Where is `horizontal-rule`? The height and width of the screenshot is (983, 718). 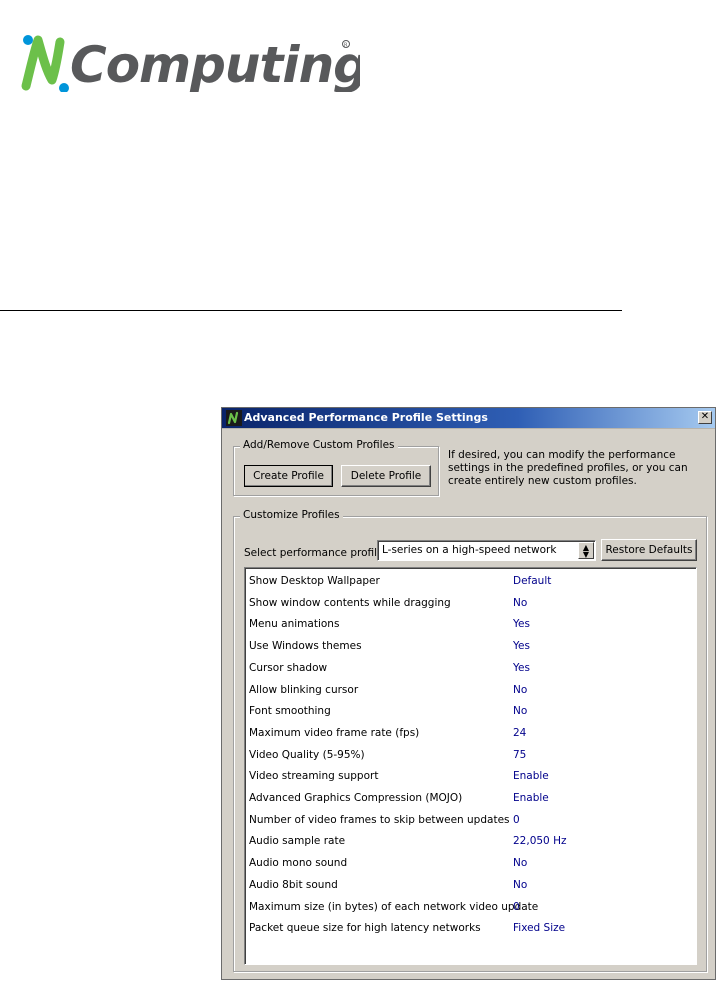 horizontal-rule is located at coordinates (311, 310).